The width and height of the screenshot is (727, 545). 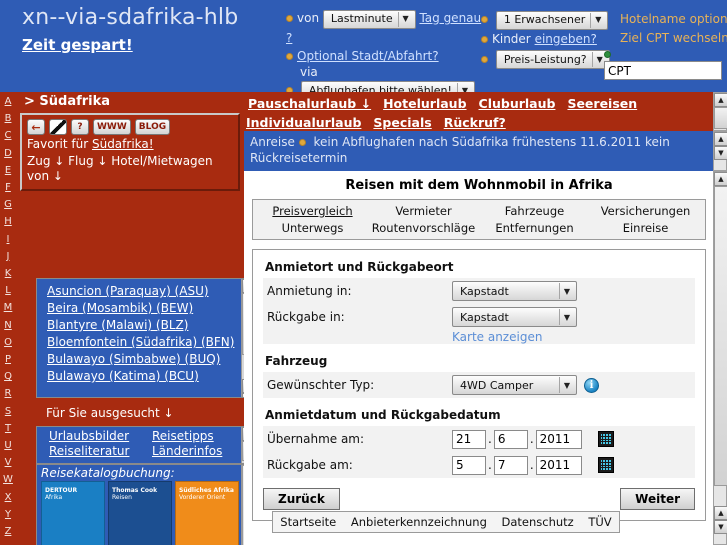 I want to click on airport-list-item: Beira (Mosambik) (BEW), so click(x=151, y=308).